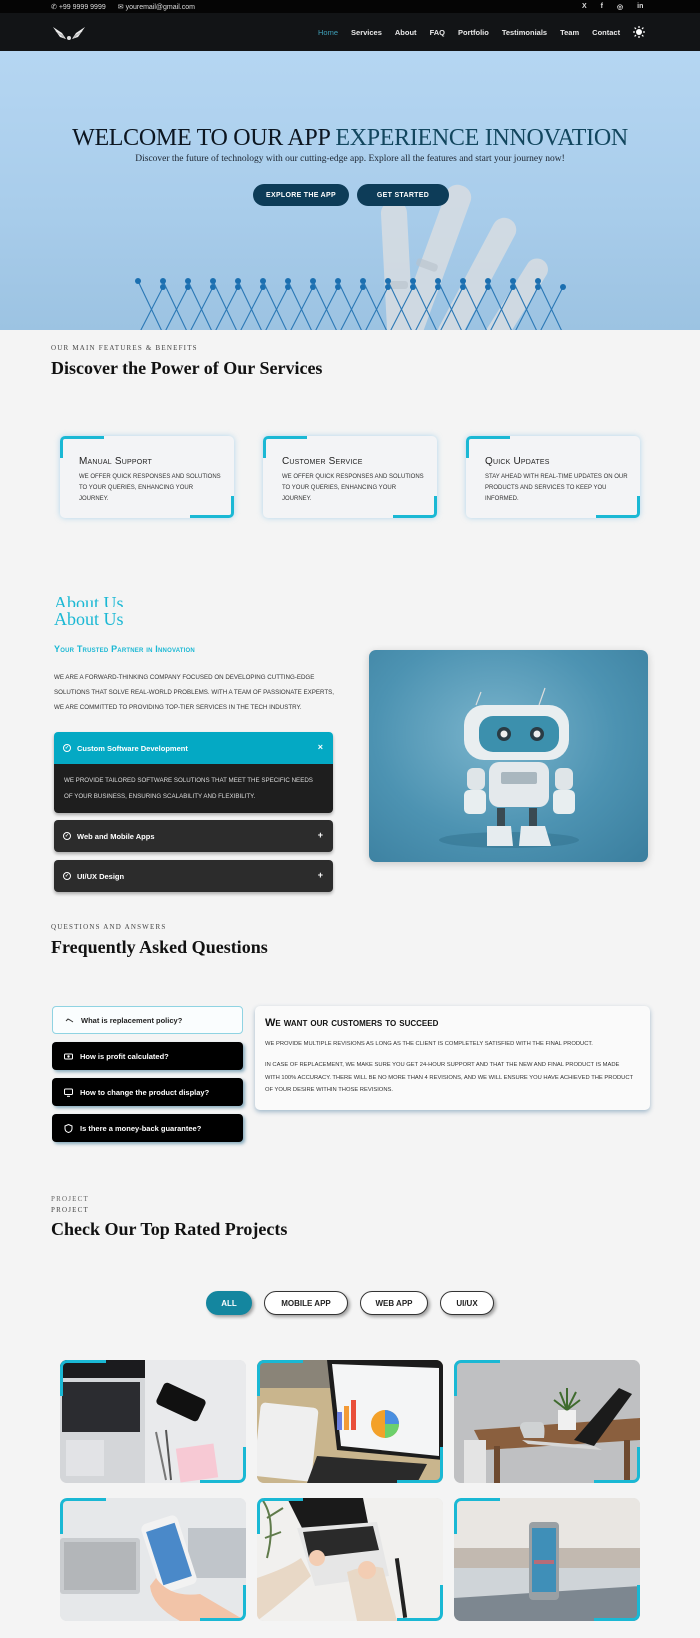  Describe the element at coordinates (351, 195) in the screenshot. I see `hero-buttons: EXPLORE THE APP GET STARTED` at that location.